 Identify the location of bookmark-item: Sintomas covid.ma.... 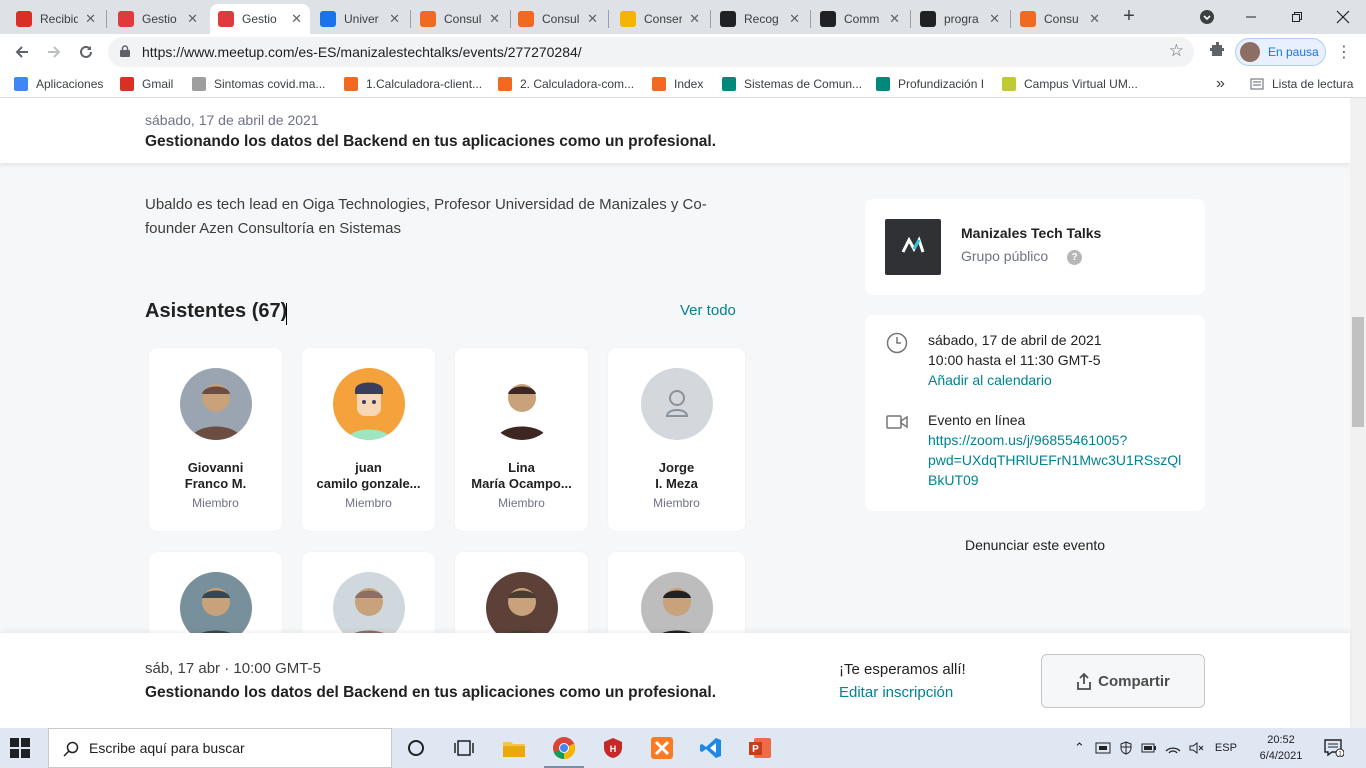
(258, 84).